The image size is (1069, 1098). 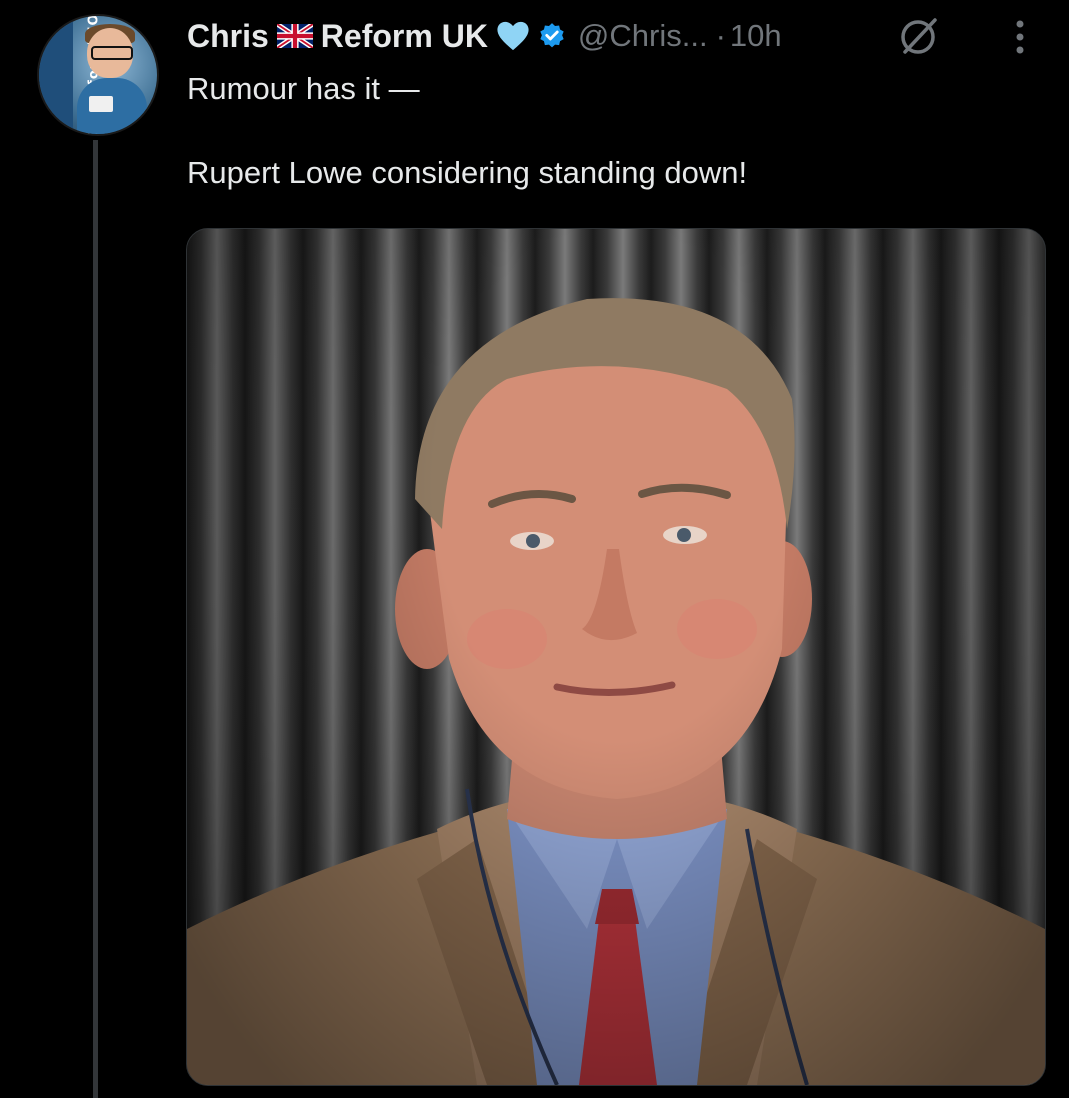 I want to click on more-options-icon, so click(x=1020, y=40).